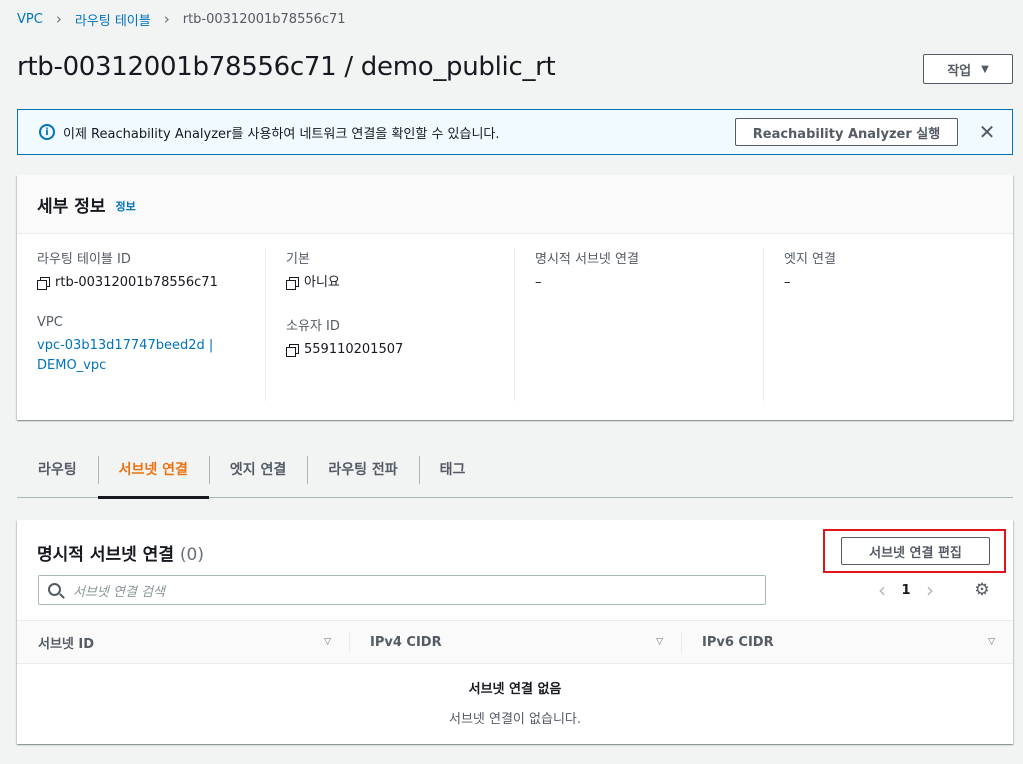  What do you see at coordinates (354, 349) in the screenshot?
I see `owner-id-text: 559110201507` at bounding box center [354, 349].